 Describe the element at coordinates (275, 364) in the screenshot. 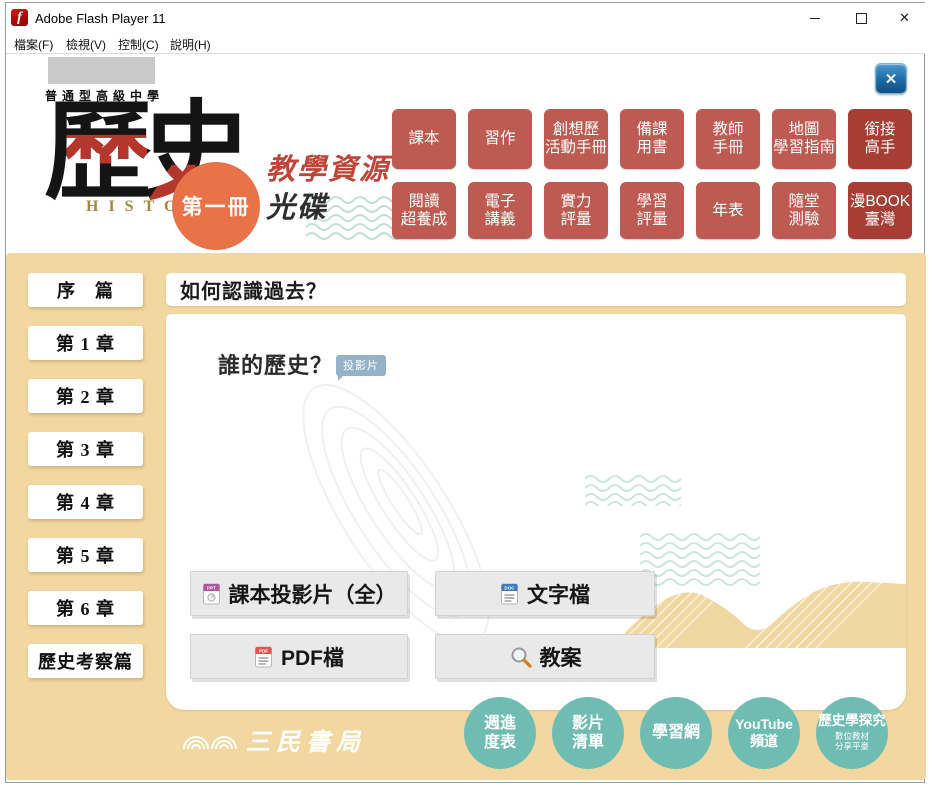

I see `lesson-item-title: 誰的歷史？` at that location.